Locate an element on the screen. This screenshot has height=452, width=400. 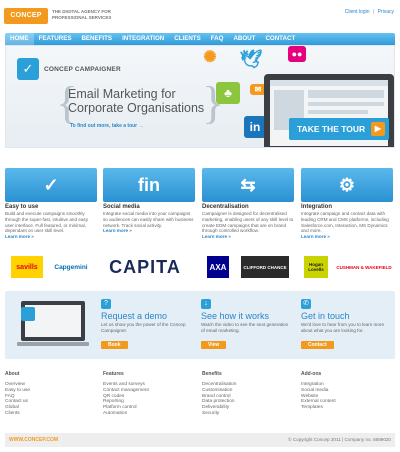
footer-website-link: WWW.CONCEP.COM is located at coordinates (33, 440).